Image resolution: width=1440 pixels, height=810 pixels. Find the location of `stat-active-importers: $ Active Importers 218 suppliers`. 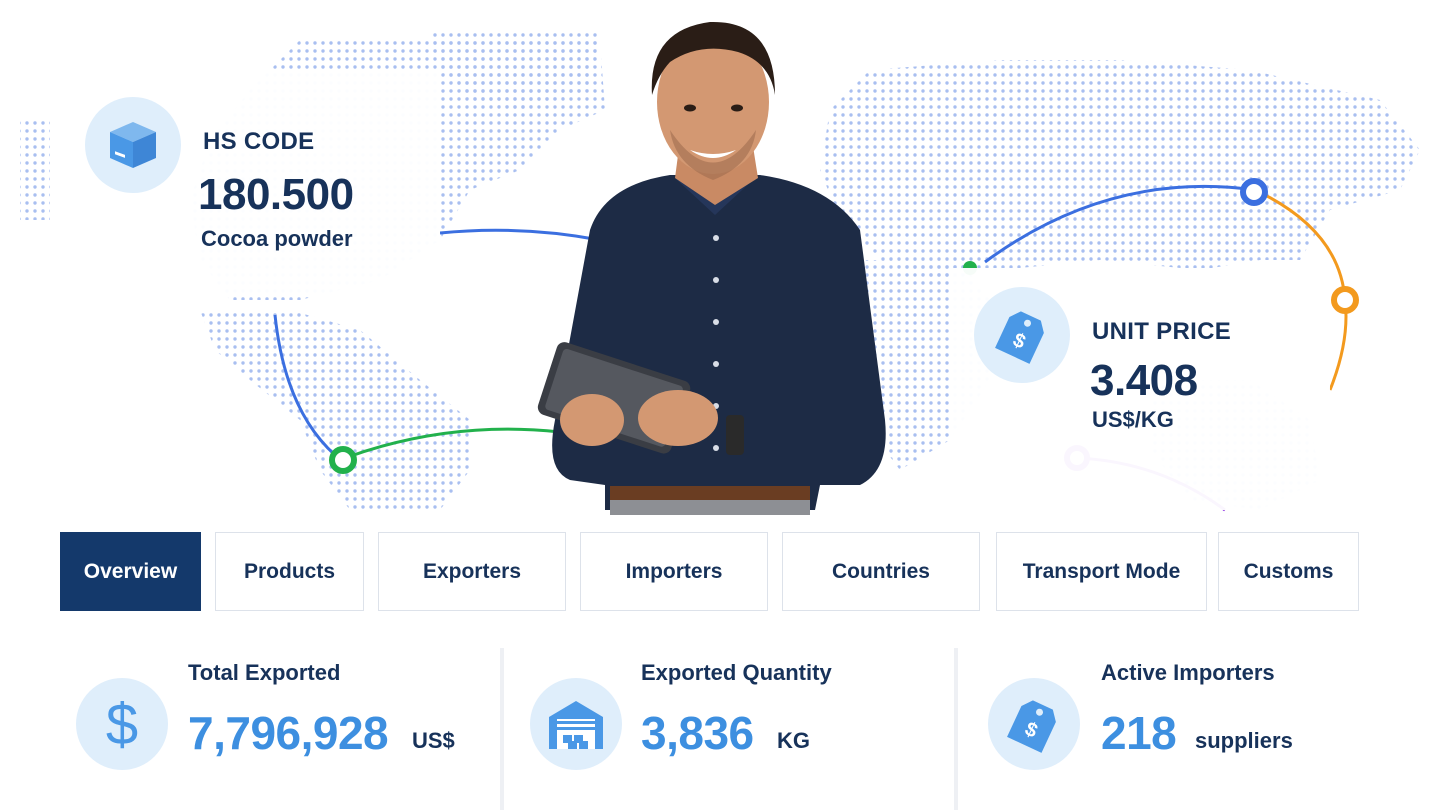

stat-active-importers: $ Active Importers 218 suppliers is located at coordinates (1199, 729).